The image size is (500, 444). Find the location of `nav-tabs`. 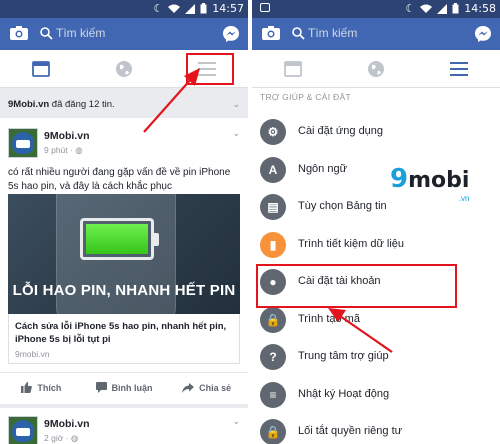

nav-tabs is located at coordinates (376, 69).